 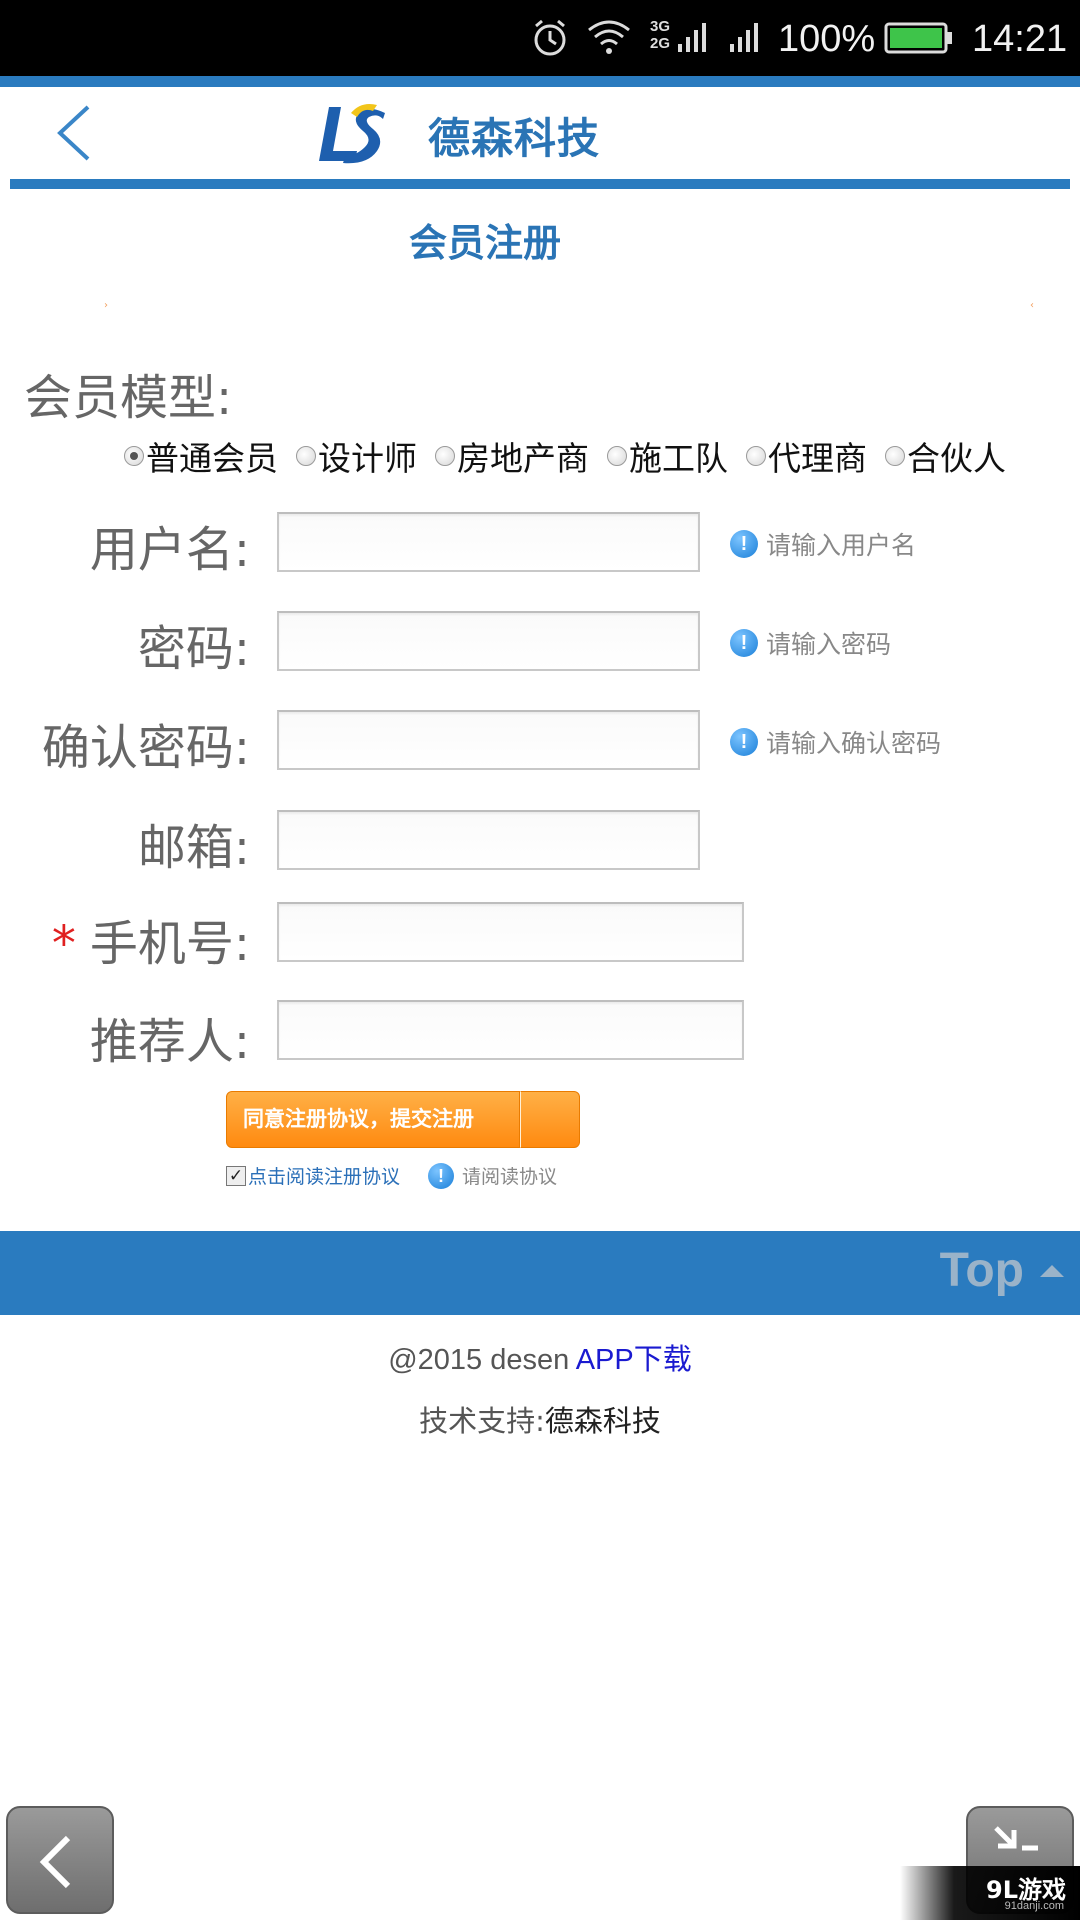 What do you see at coordinates (1052, 1270) in the screenshot?
I see `arrow-up-icon` at bounding box center [1052, 1270].